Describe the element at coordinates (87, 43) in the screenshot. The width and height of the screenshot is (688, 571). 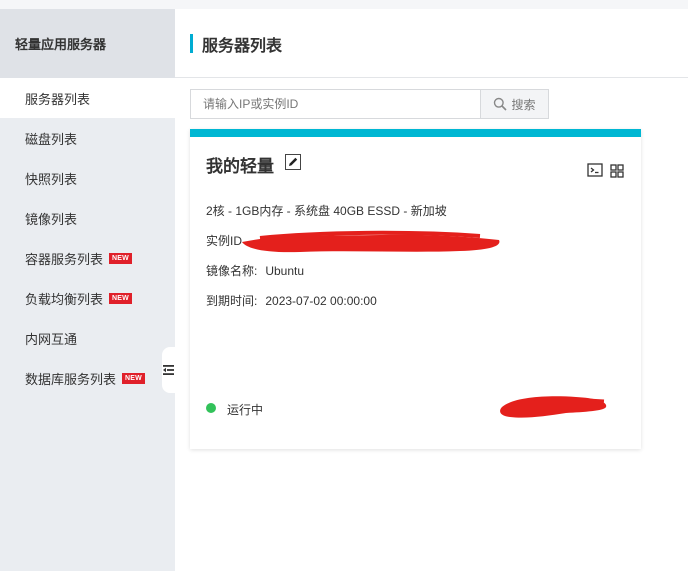
I see `sidebar-title: 轻量应用服务器` at that location.